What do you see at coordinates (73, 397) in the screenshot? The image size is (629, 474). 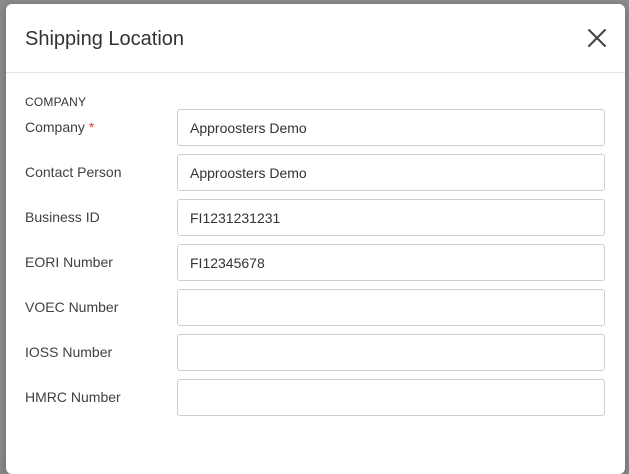 I see `hmrc-number-label: HMRC Number` at bounding box center [73, 397].